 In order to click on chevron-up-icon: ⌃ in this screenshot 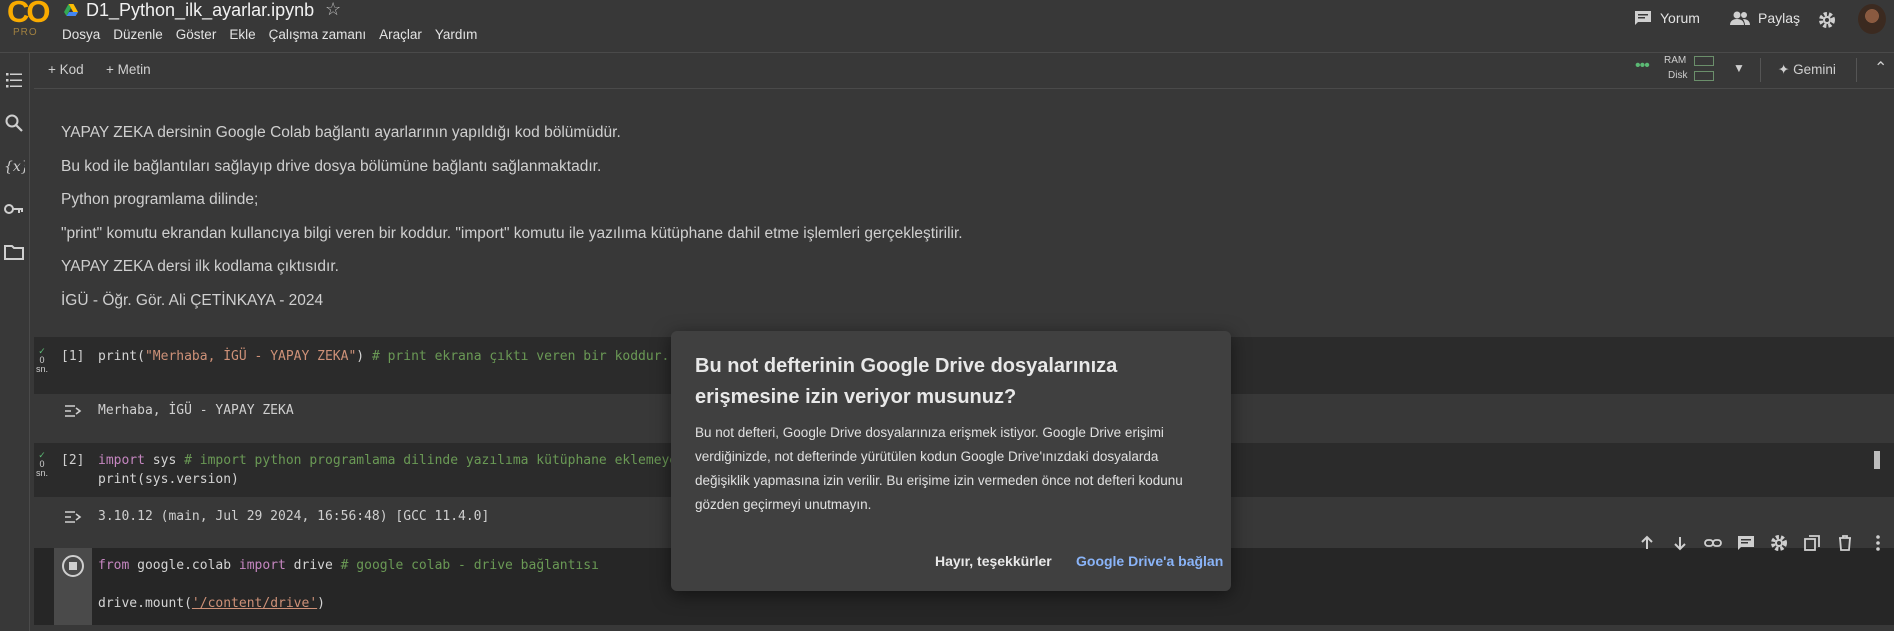, I will do `click(1880, 68)`.